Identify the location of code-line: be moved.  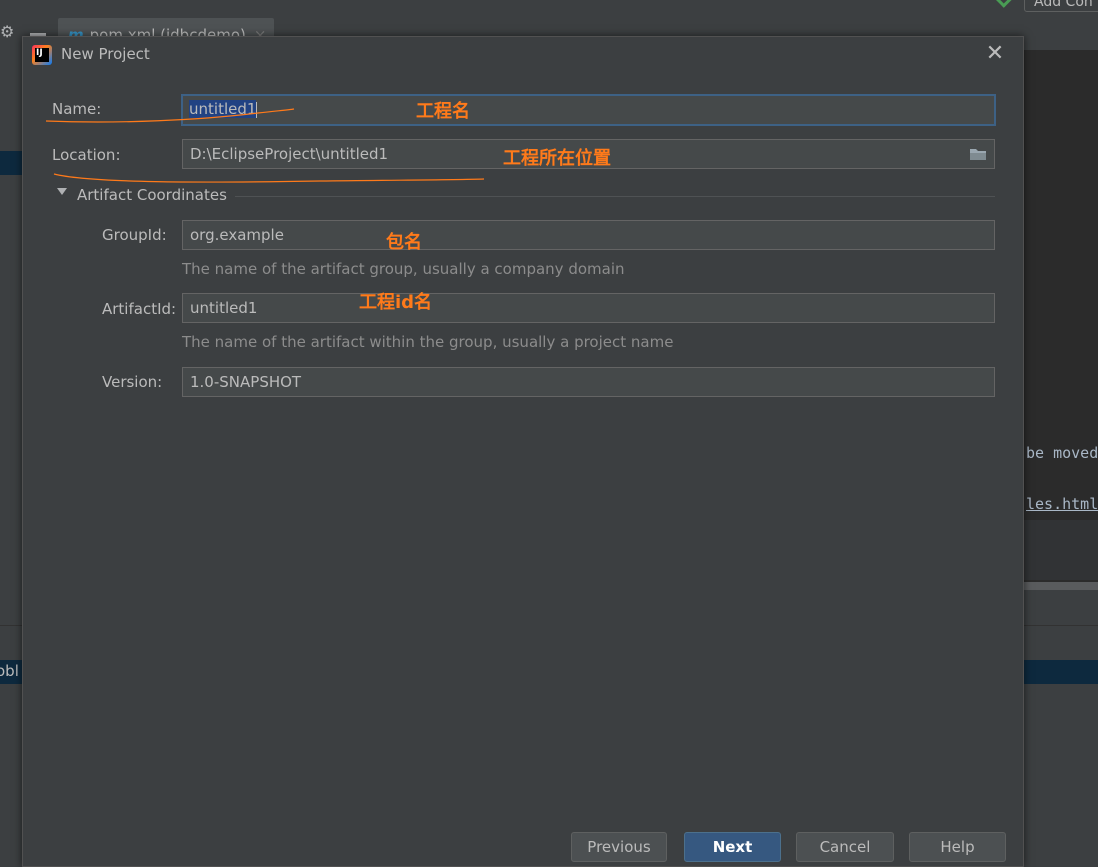
(1062, 453).